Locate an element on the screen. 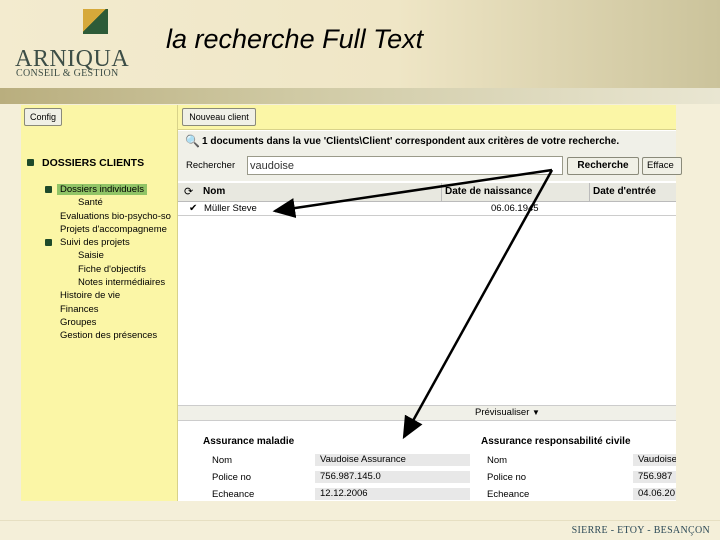 This screenshot has height=540, width=720. field-value-police: 756.987.145.0 is located at coordinates (392, 477).